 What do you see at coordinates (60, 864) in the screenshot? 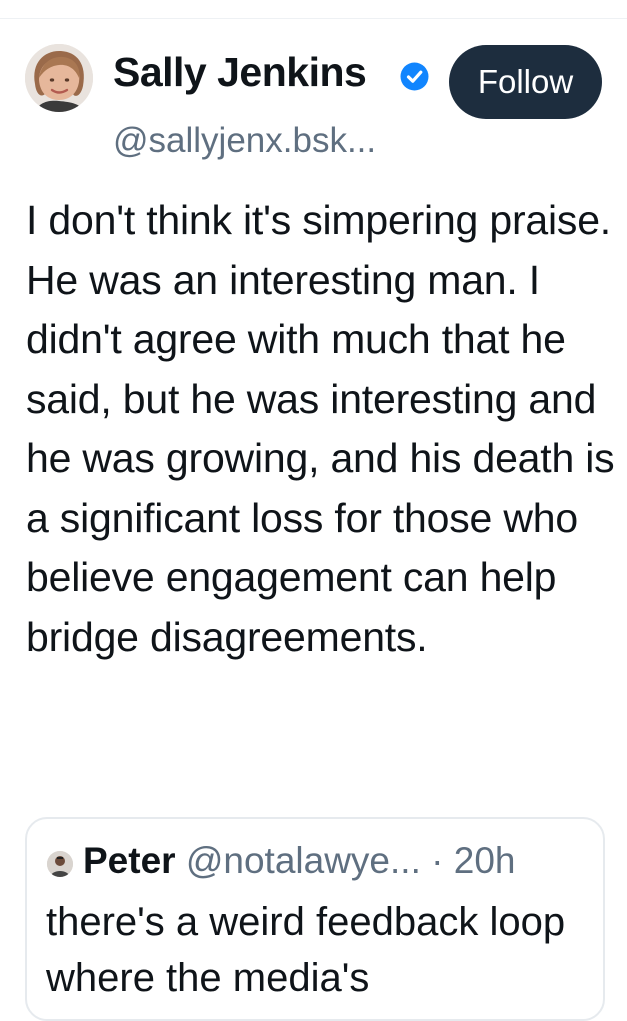
I see `quote-author-avatar` at bounding box center [60, 864].